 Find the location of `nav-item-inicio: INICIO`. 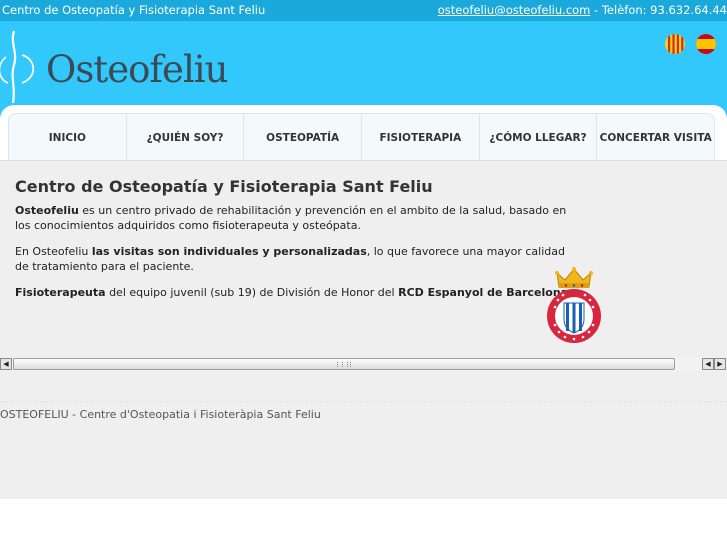

nav-item-inicio: INICIO is located at coordinates (68, 137).